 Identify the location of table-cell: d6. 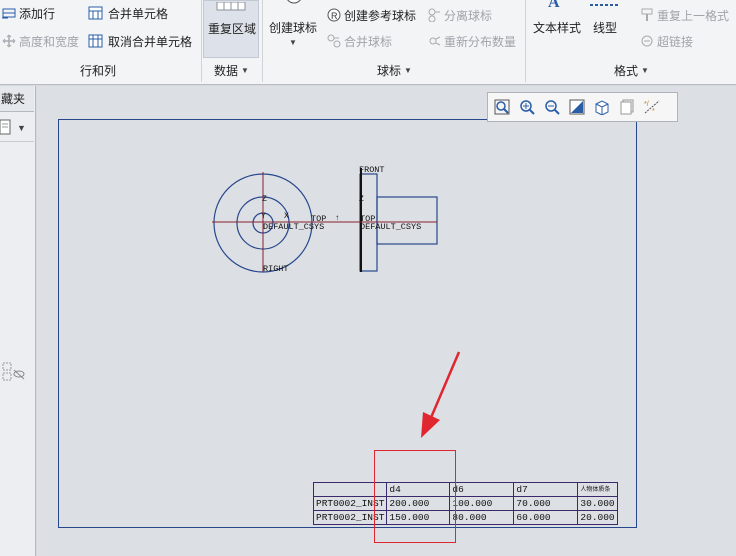
(482, 489).